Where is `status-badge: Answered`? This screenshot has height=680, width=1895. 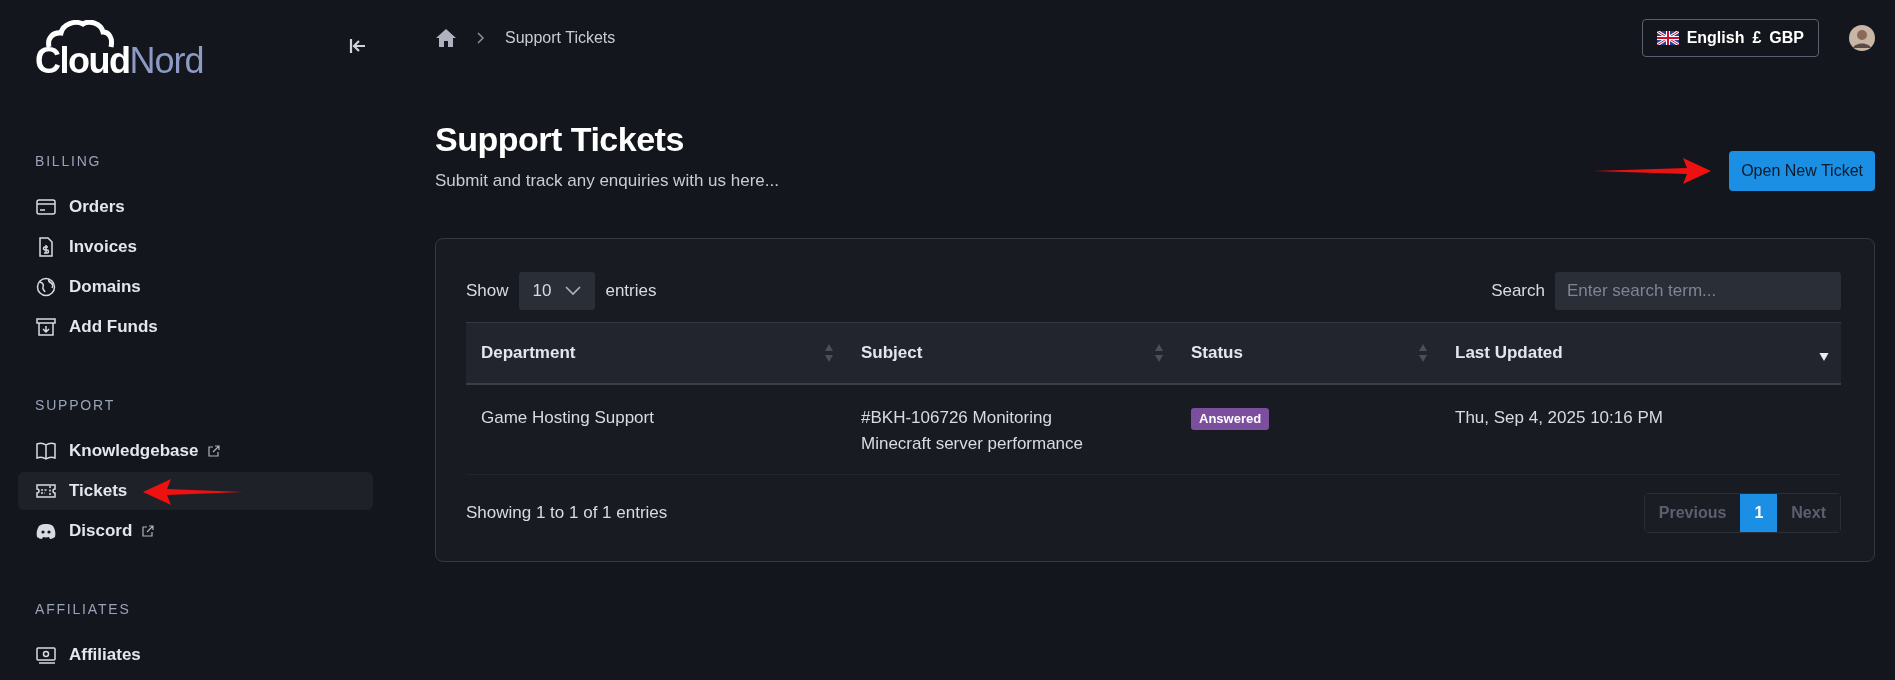 status-badge: Answered is located at coordinates (1230, 419).